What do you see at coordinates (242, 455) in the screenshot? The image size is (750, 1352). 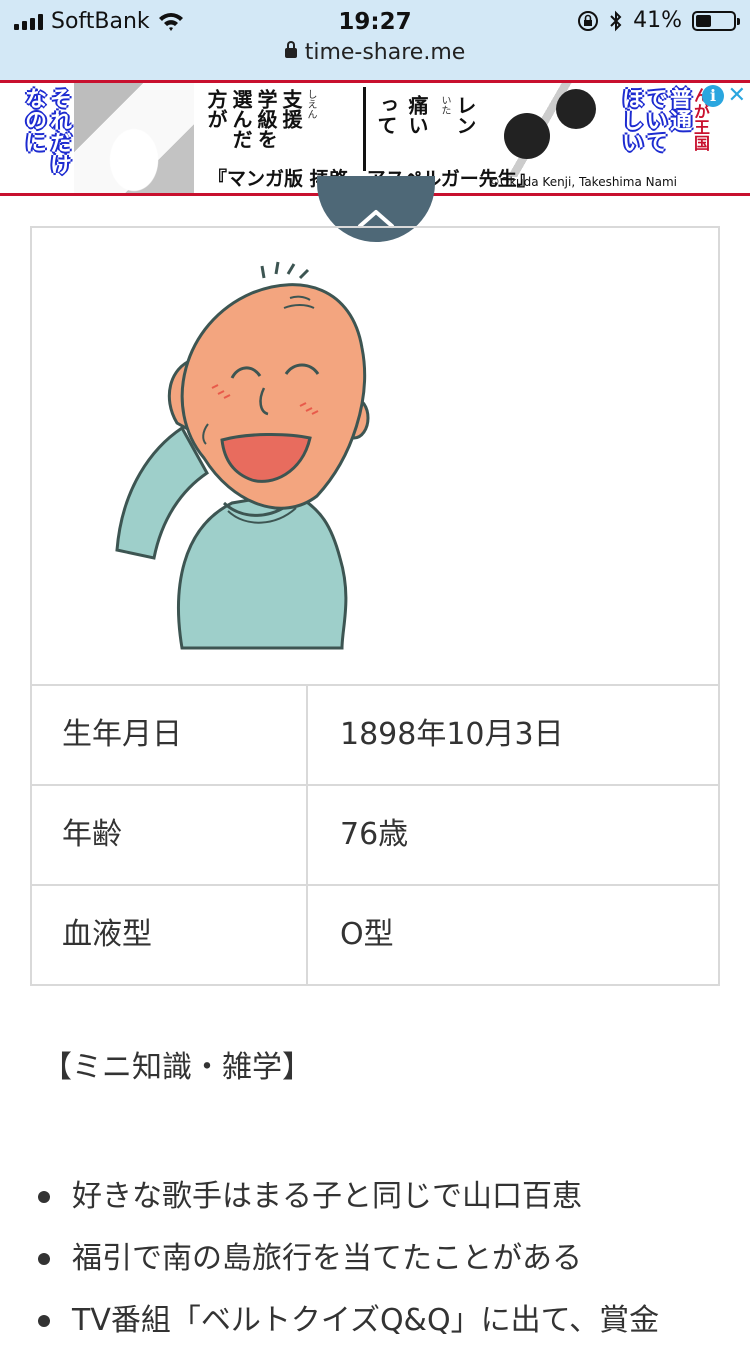 I see `character-illustration` at bounding box center [242, 455].